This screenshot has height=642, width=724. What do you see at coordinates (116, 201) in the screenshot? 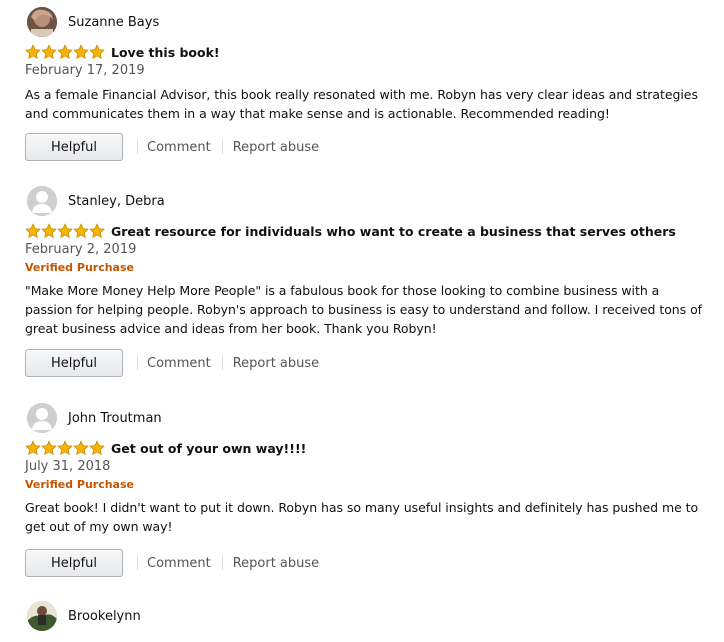
I see `reviewer-name: Stanley, Debra` at bounding box center [116, 201].